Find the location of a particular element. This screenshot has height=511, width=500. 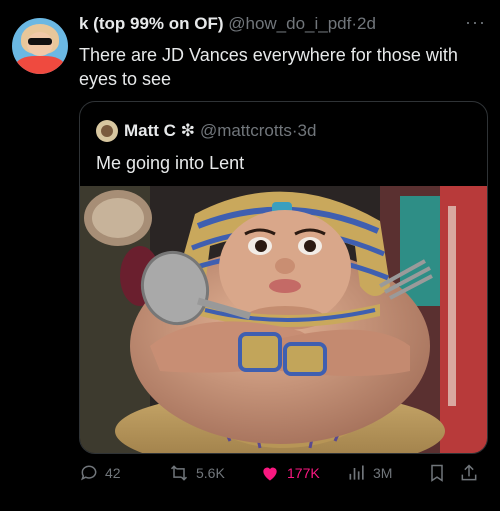

share-icon is located at coordinates (469, 472).